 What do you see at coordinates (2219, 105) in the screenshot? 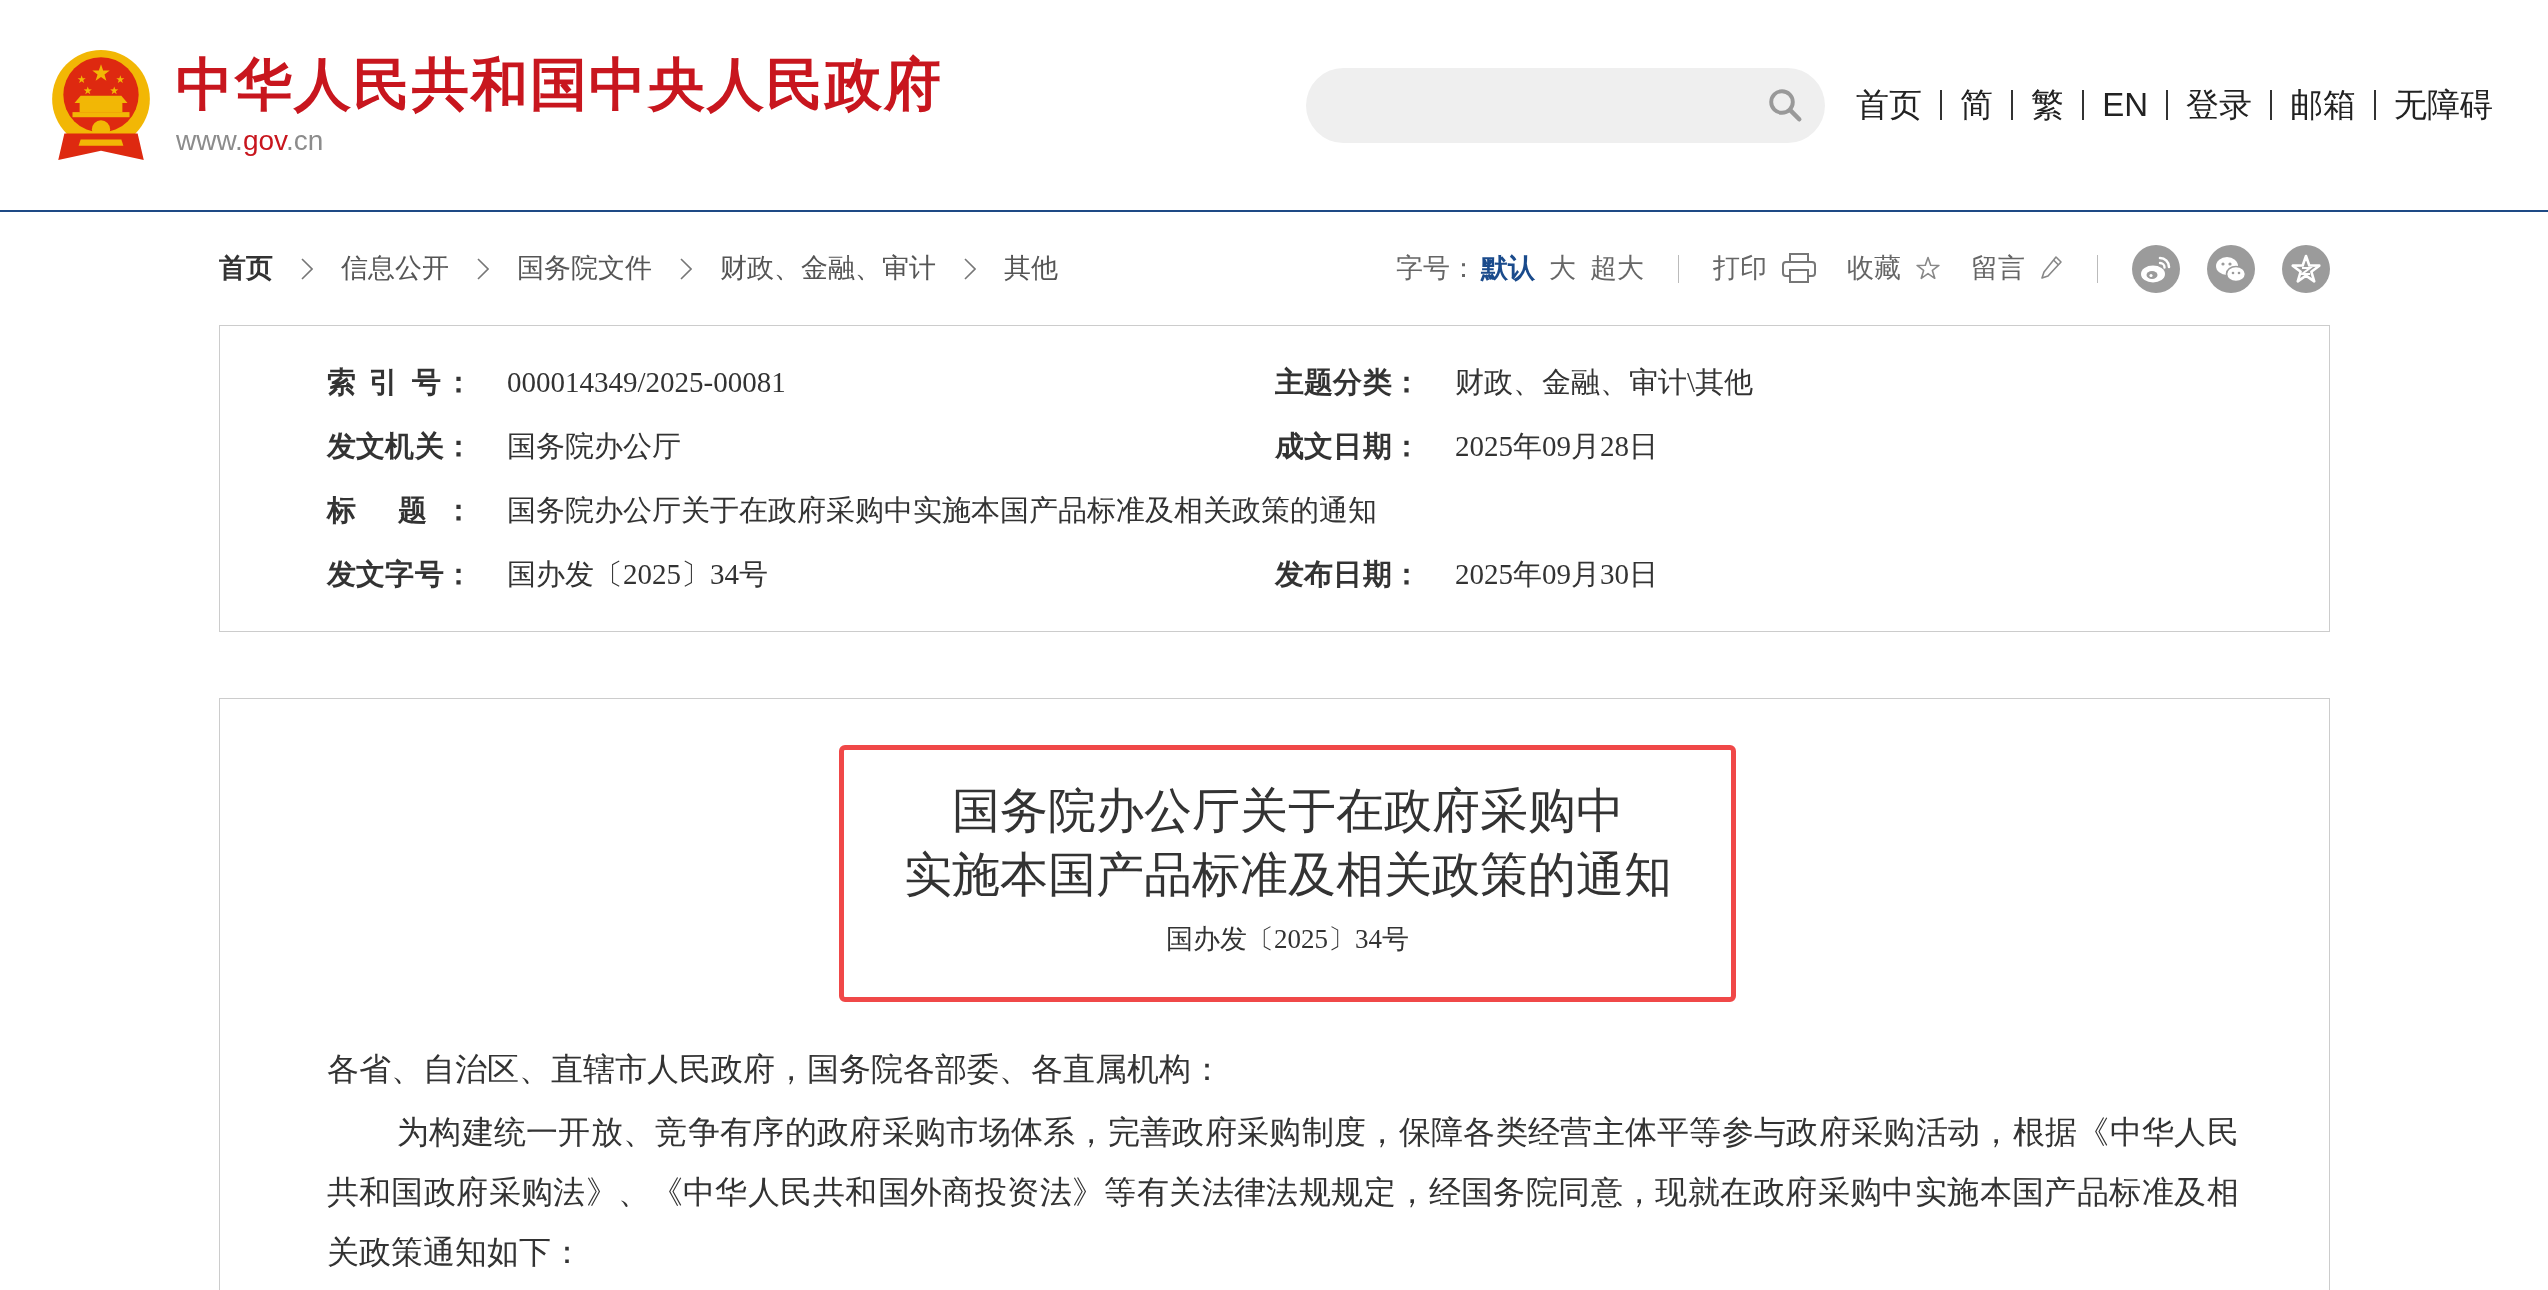
I see `nav-link: 登录` at bounding box center [2219, 105].